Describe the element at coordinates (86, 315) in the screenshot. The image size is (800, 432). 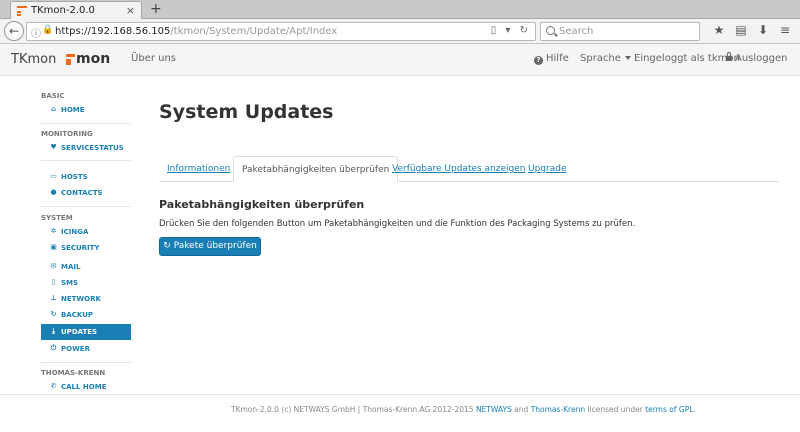
I see `sidebar-item-backup: ↻ BACKUP` at that location.